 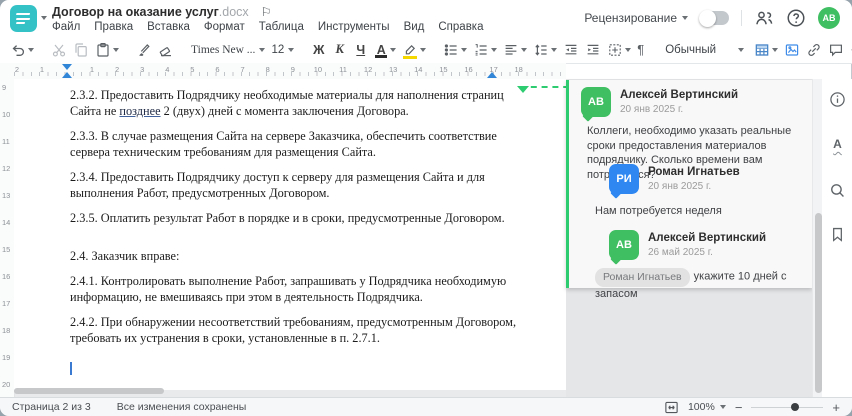 What do you see at coordinates (492, 75) in the screenshot?
I see `right-indent-marker` at bounding box center [492, 75].